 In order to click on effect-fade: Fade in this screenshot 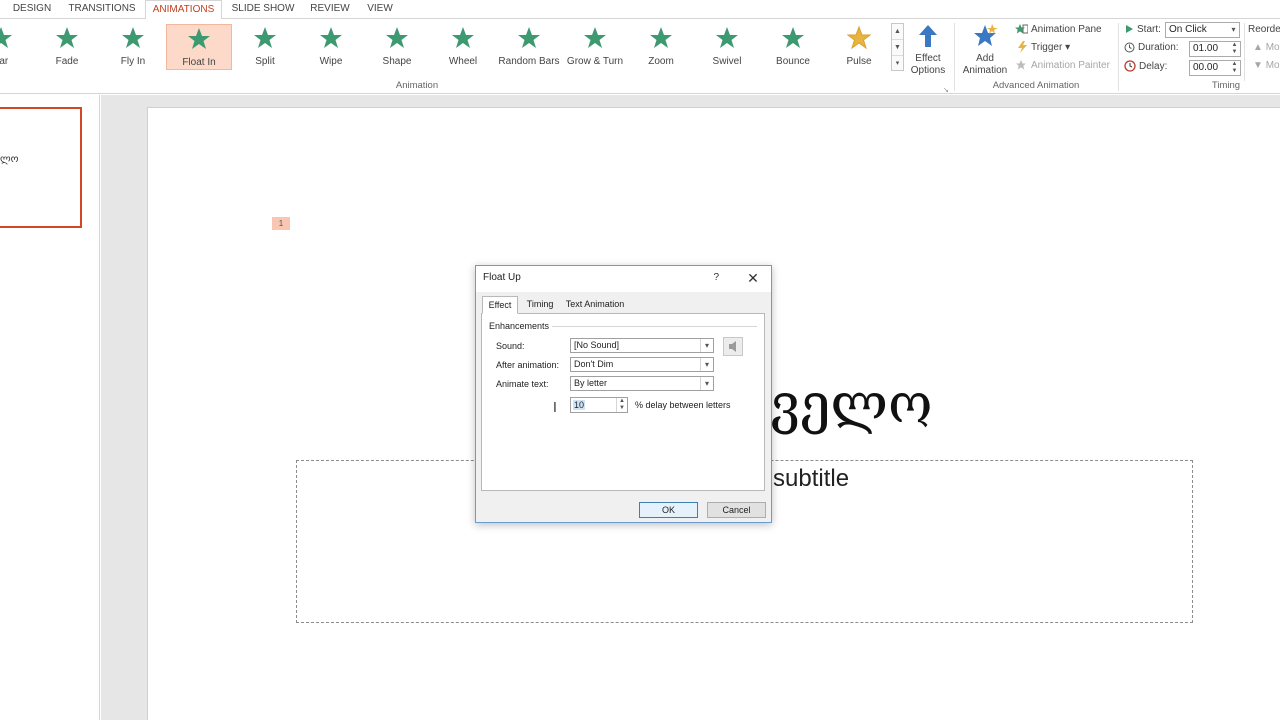, I will do `click(67, 47)`.